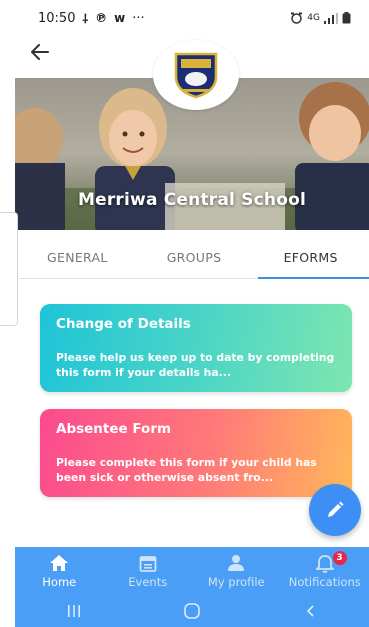 This screenshot has height=627, width=369. I want to click on tab-general: GENERAL, so click(77, 257).